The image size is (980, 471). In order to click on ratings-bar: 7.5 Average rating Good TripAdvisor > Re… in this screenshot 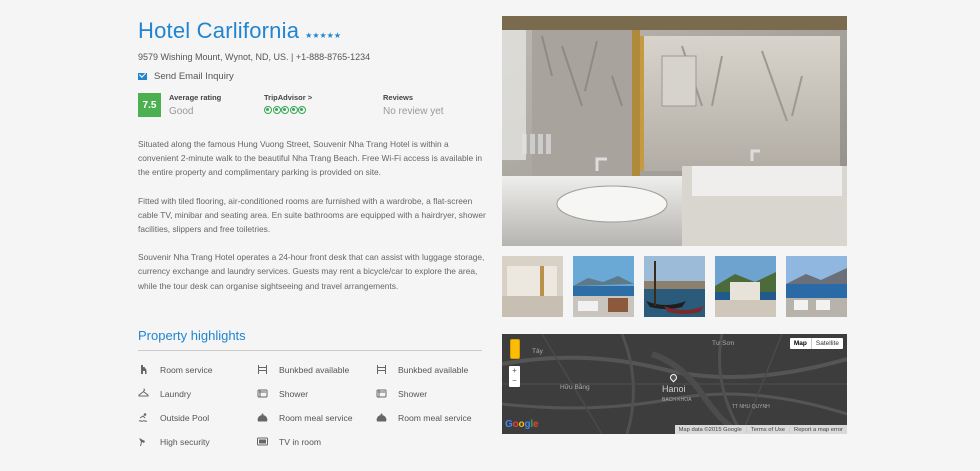, I will do `click(312, 107)`.